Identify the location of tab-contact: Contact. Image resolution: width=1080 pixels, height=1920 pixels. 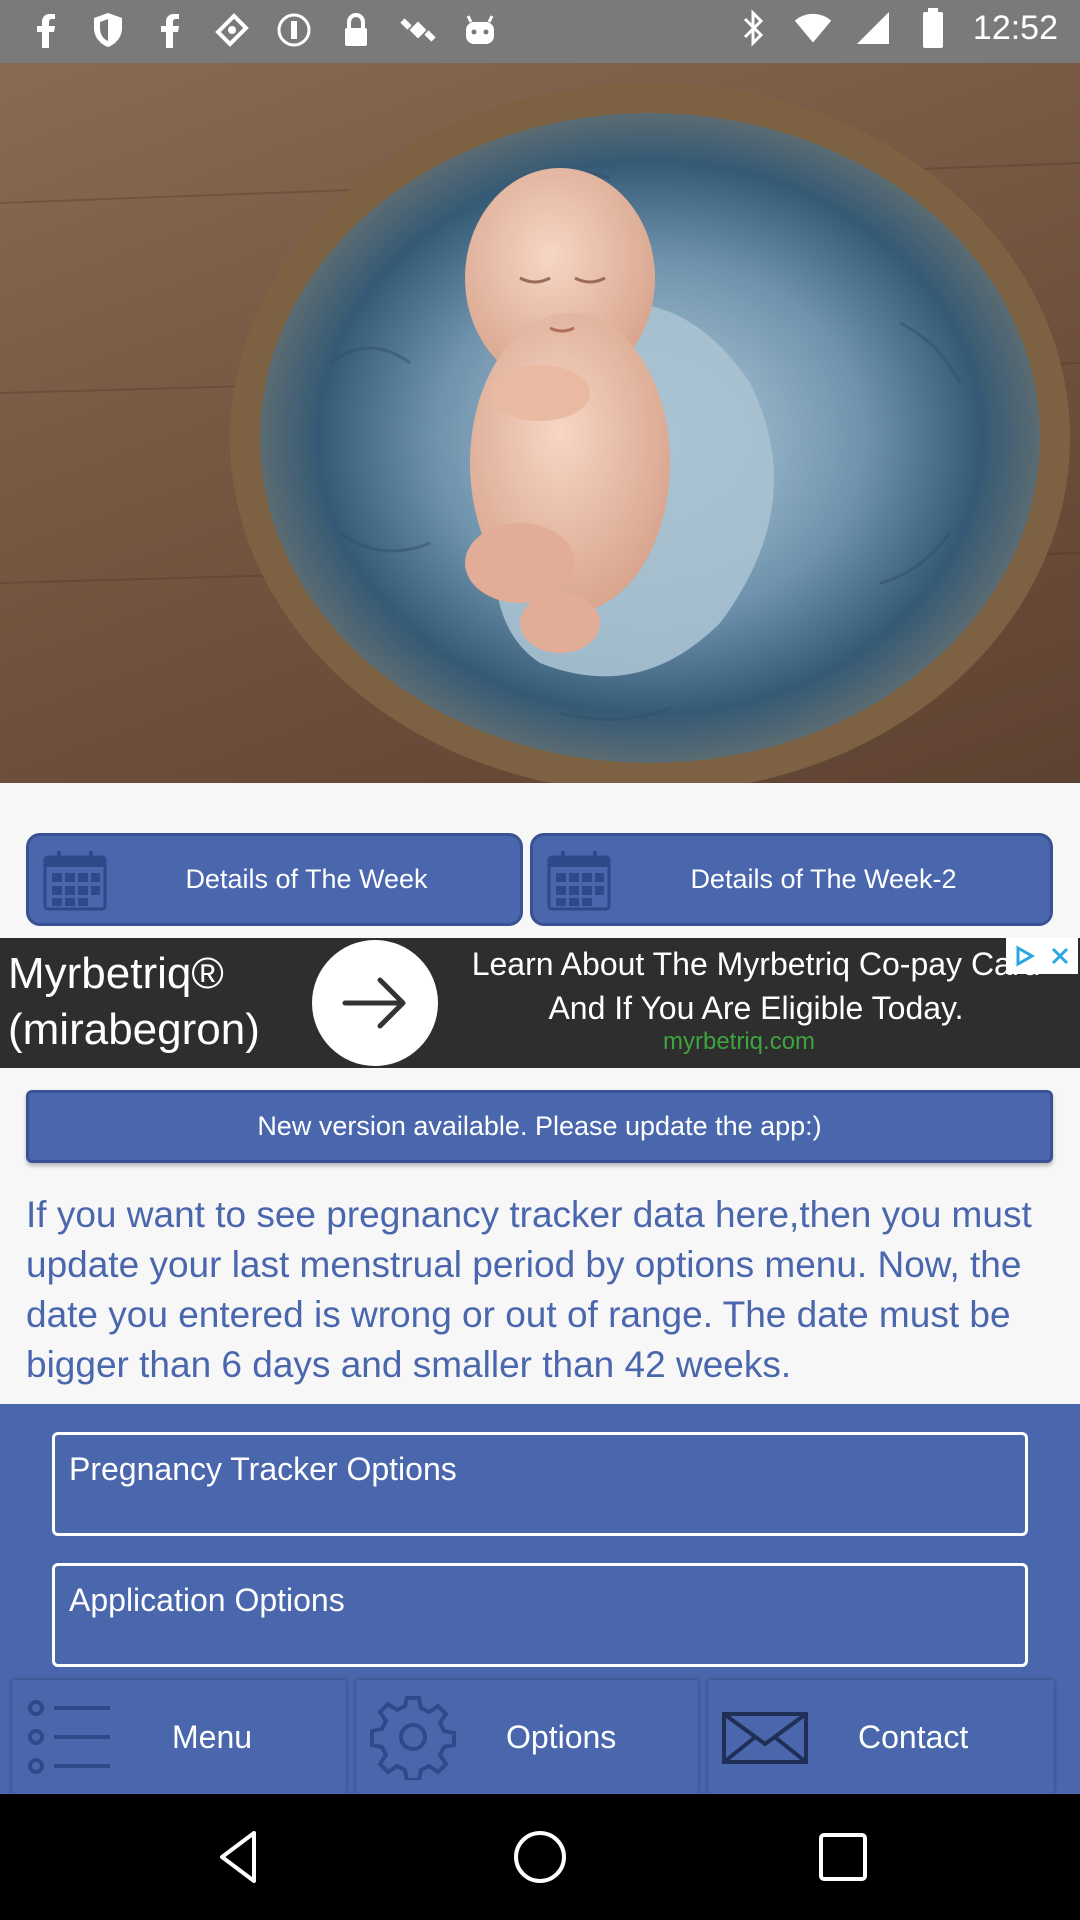
(881, 1737).